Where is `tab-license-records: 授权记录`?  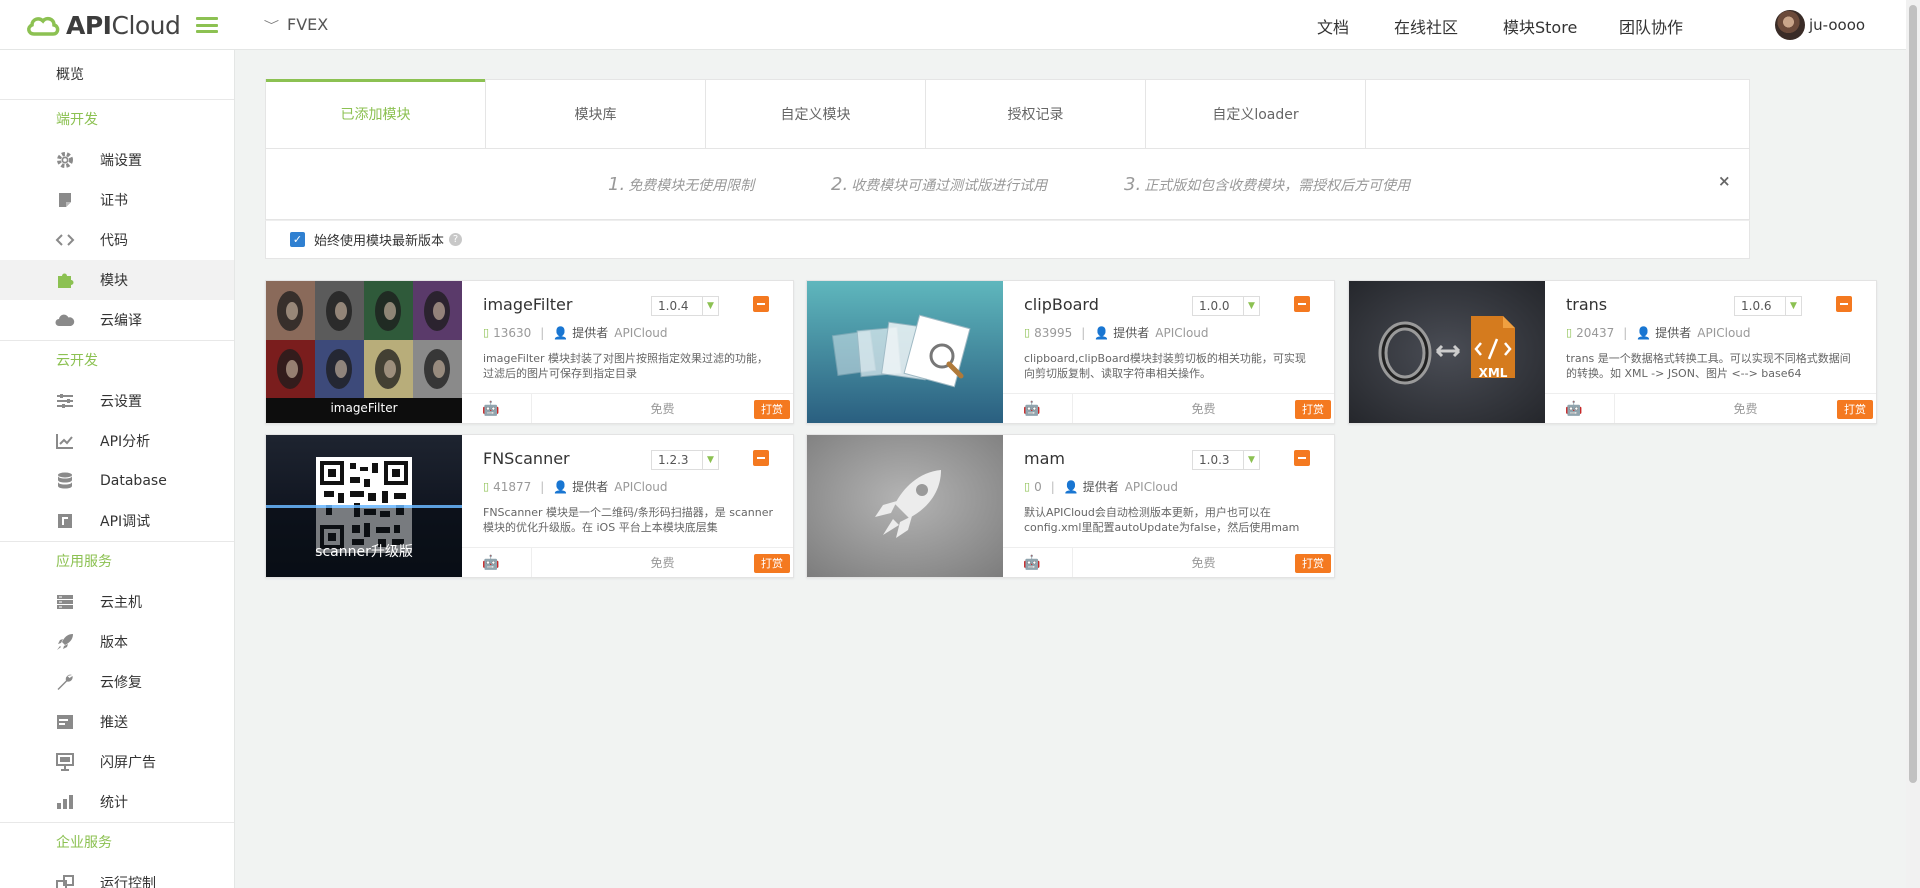 tab-license-records: 授权记录 is located at coordinates (1036, 114).